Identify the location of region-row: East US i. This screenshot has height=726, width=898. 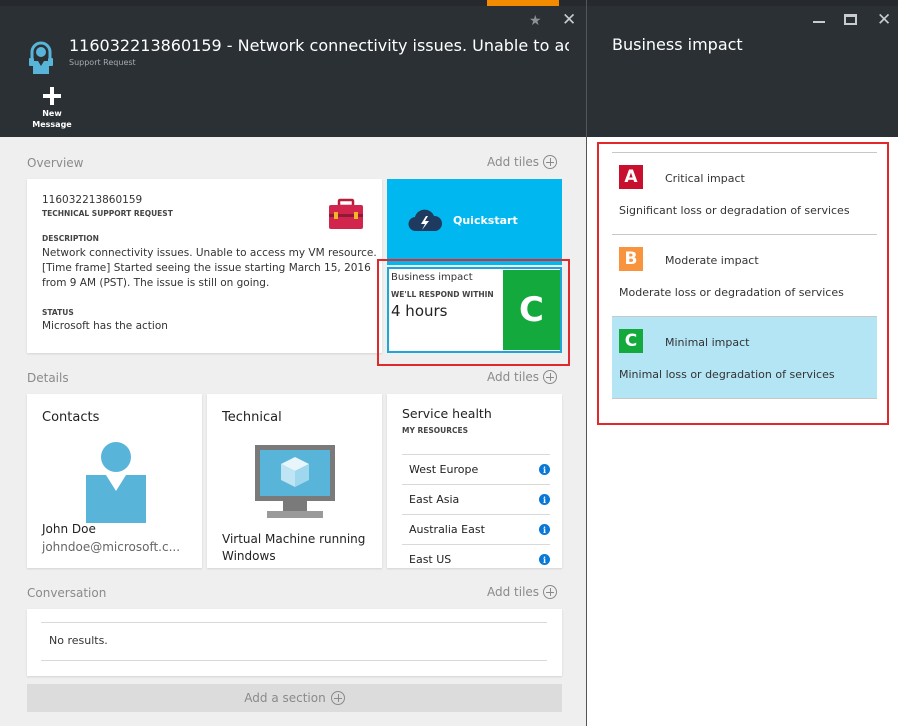
(476, 559).